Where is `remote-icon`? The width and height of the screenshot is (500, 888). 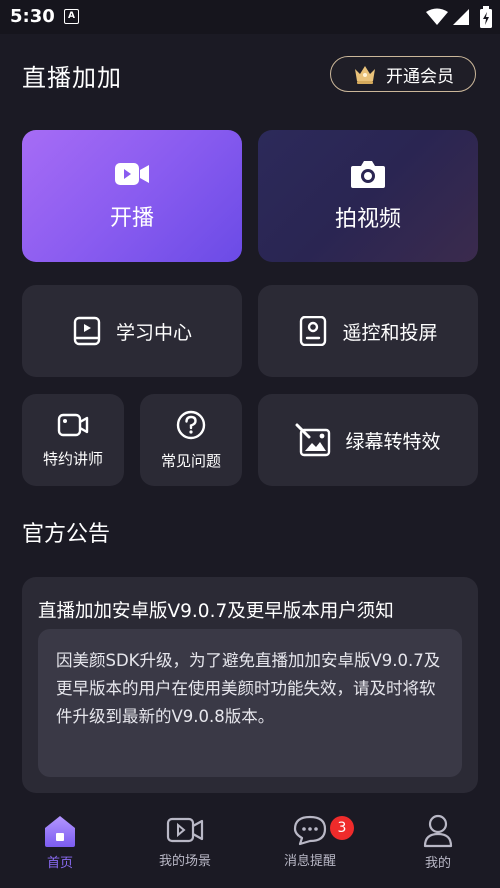
remote-icon is located at coordinates (313, 331).